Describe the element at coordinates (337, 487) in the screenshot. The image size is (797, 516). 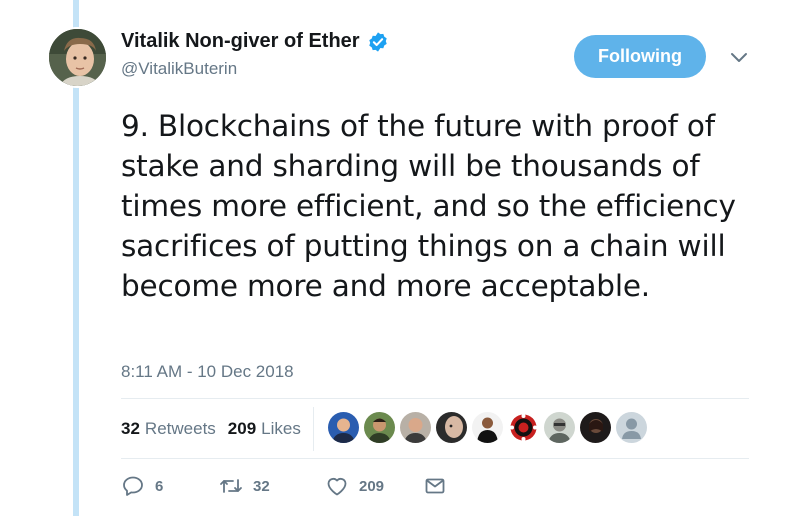
I see `heart-icon` at that location.